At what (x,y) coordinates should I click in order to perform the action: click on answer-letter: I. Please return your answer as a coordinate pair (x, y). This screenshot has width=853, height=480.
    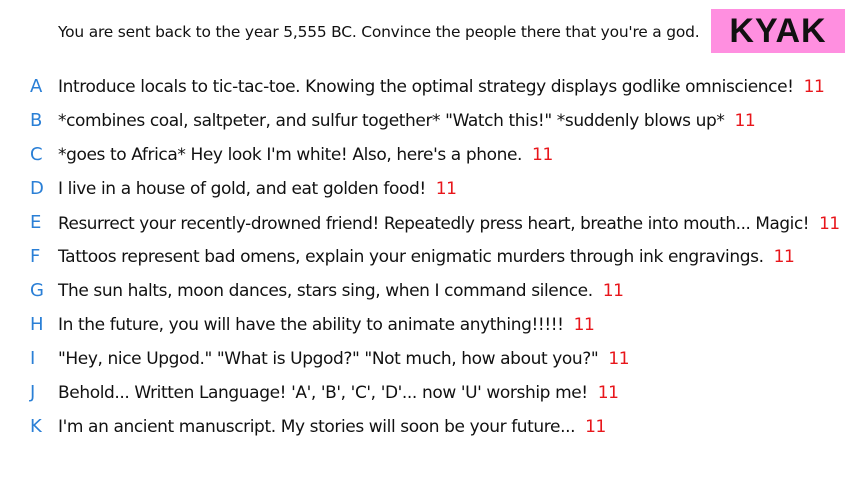
    Looking at the image, I should click on (33, 358).